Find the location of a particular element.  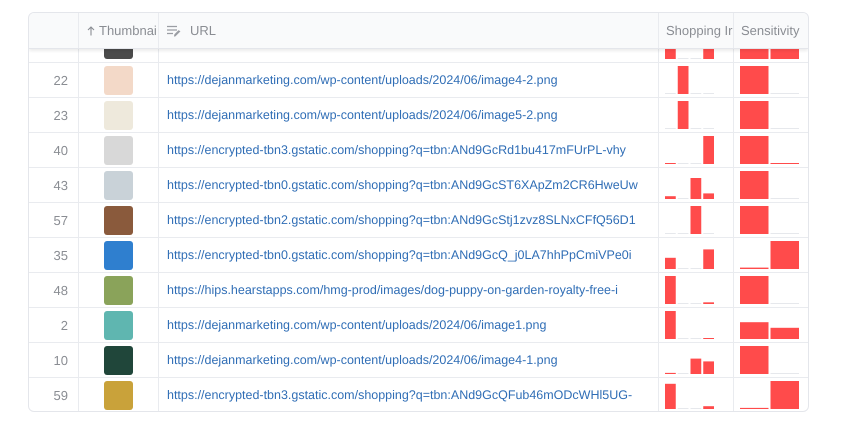

url-link: https://encrypted-tbn3.gstatic.com/shopping?q=tbn:ANd9GcQFub46mODcWHl5UG- is located at coordinates (399, 395).